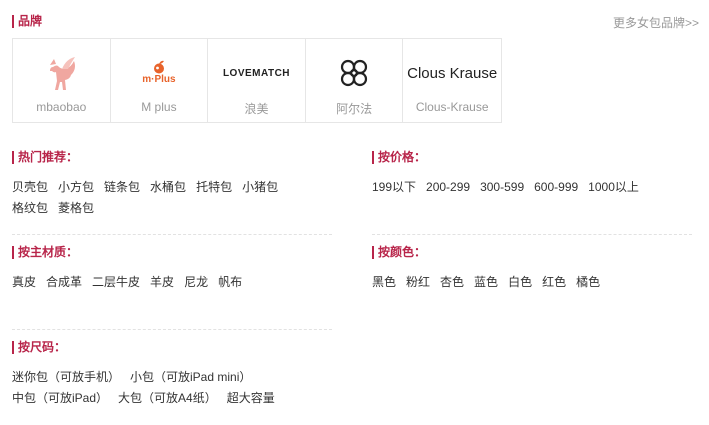 The image size is (709, 425). I want to click on hot-link: 菱格包, so click(76, 208).